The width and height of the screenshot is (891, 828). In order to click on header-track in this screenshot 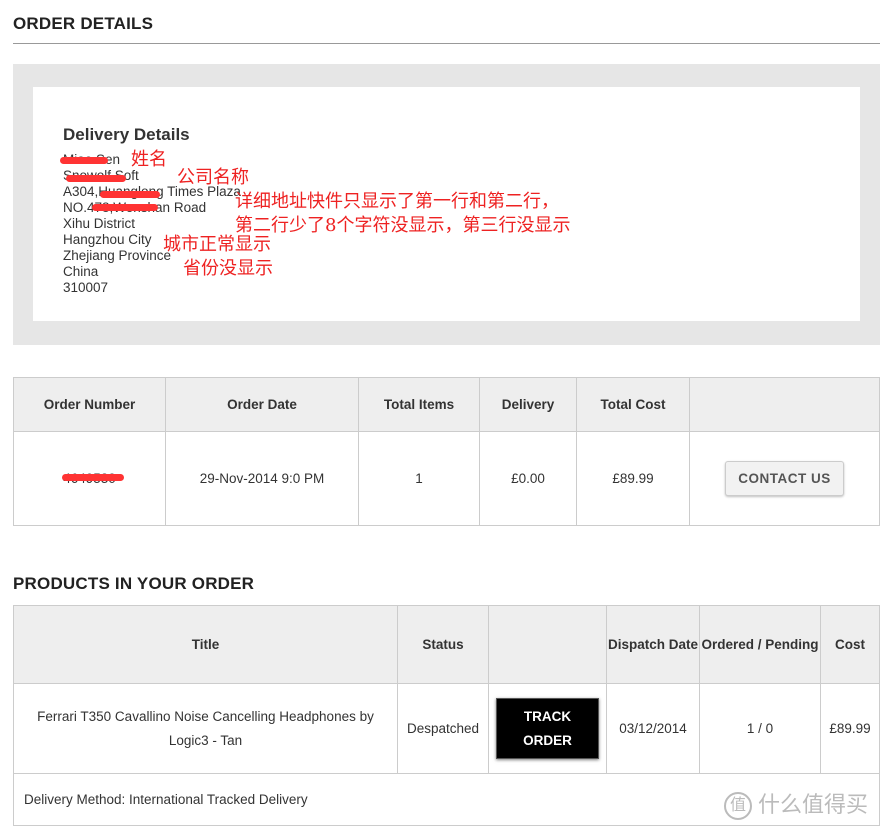, I will do `click(547, 644)`.